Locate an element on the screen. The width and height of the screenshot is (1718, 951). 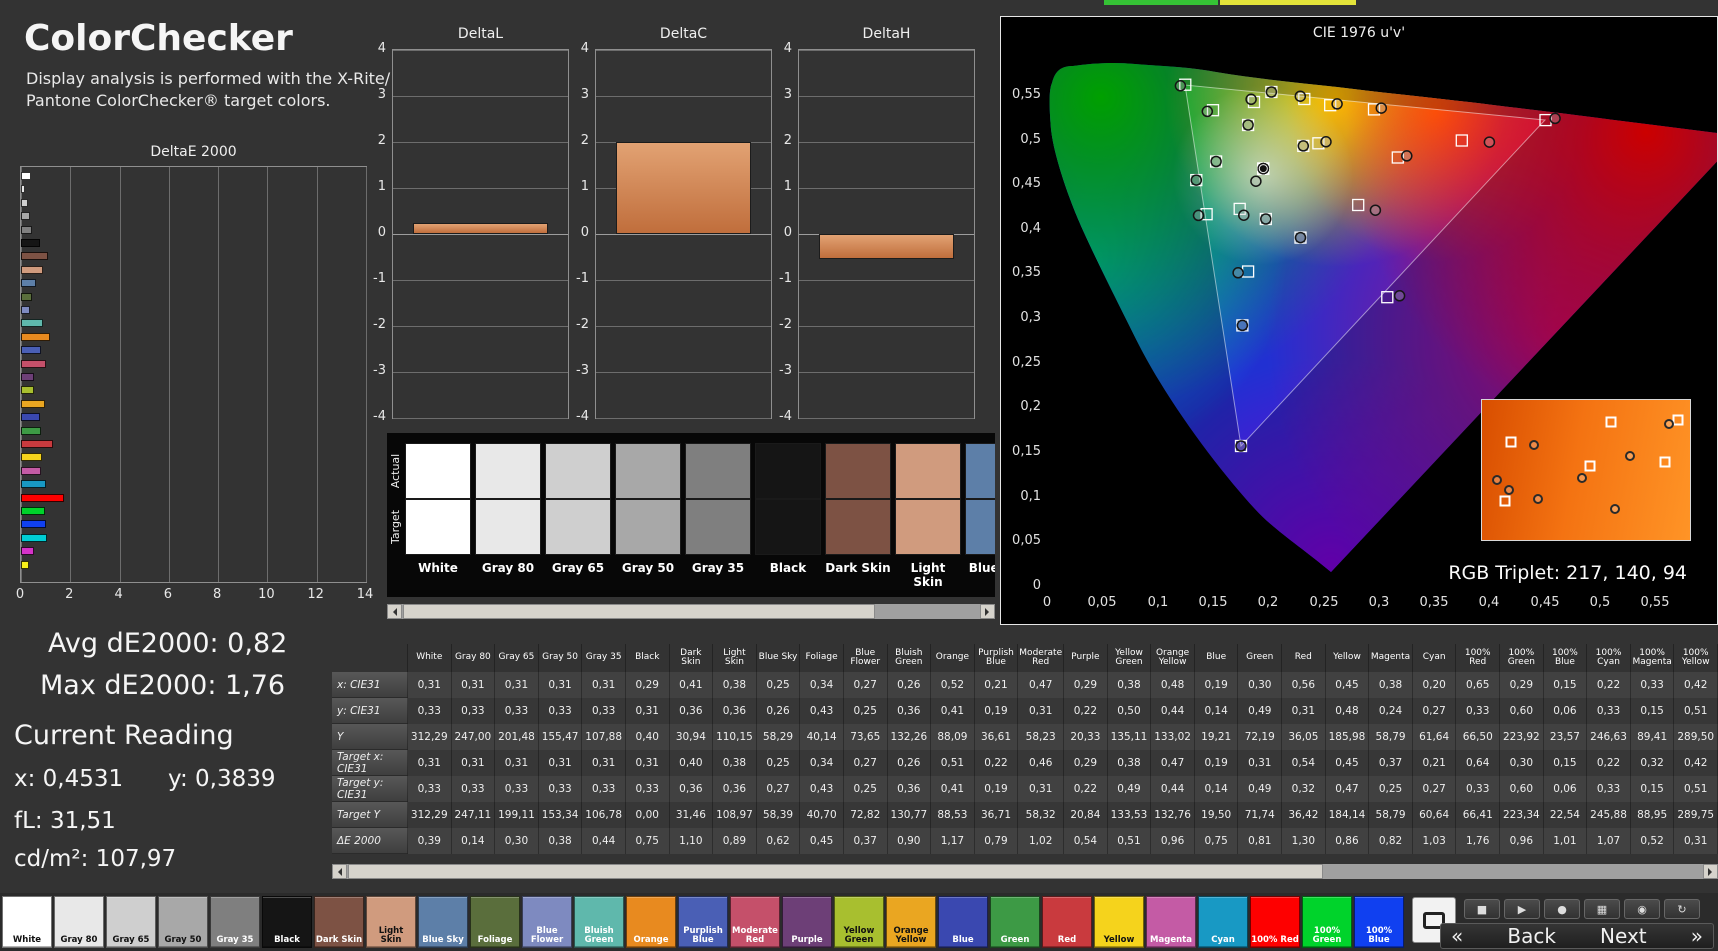
palette-swatch-bluish-green: Bluish Green is located at coordinates (599, 922).